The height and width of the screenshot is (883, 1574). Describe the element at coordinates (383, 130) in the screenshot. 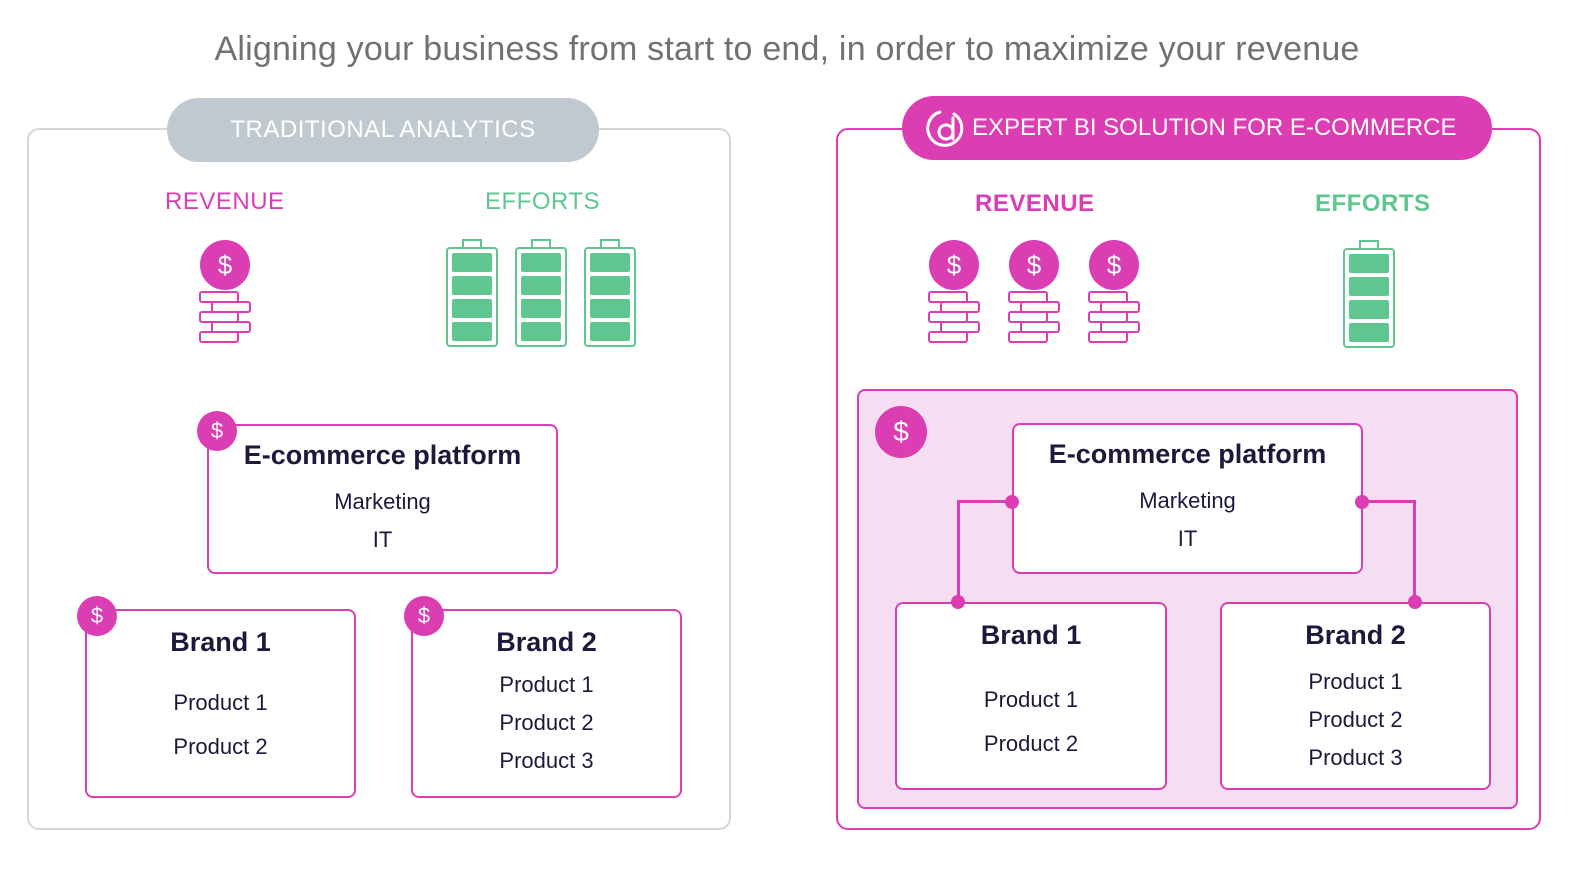

I see `traditional-analytics-title: TRADITIONAL ANALYTICS` at that location.